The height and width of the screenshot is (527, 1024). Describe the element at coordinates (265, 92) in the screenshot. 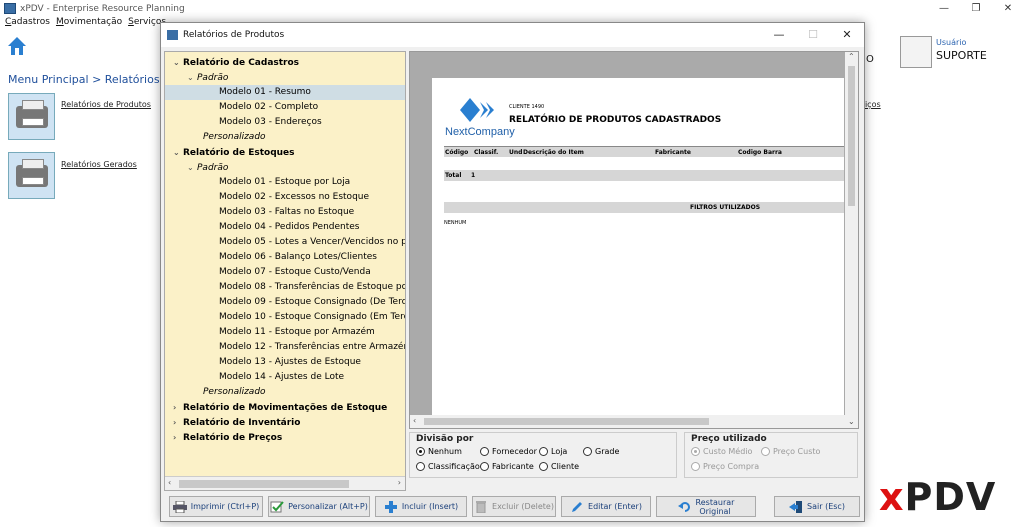

I see `tree-item-label: Modelo 01 - Resumo` at that location.